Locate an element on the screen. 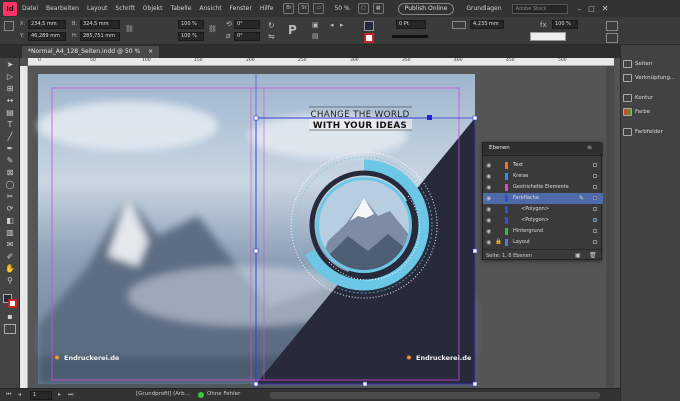 This screenshot has height=401, width=680. select-content-icon: ▤ is located at coordinates (315, 36).